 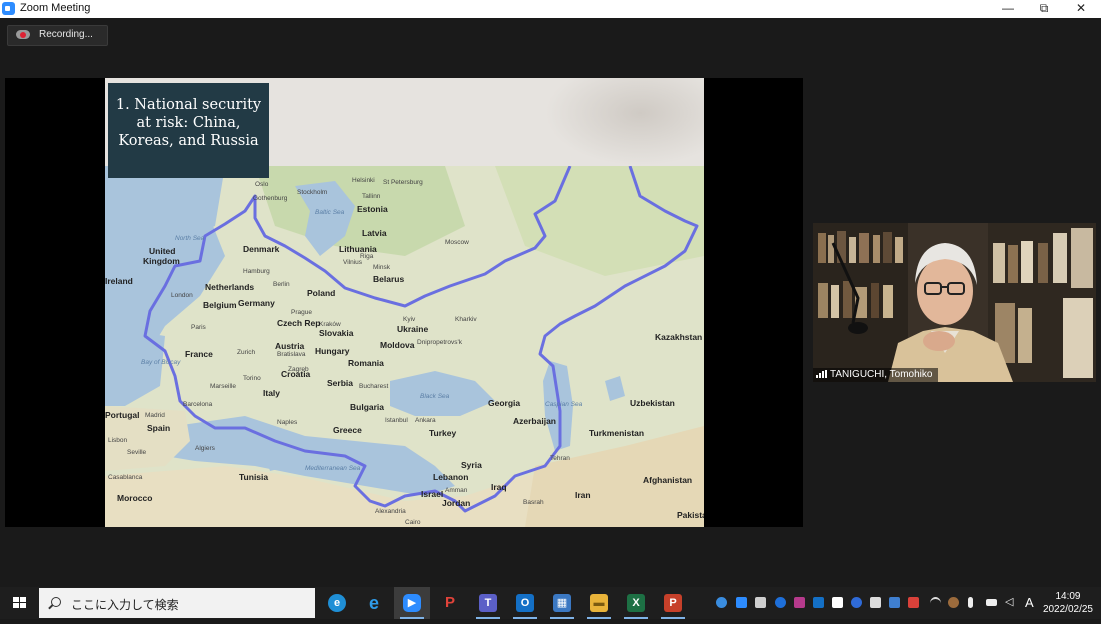 I want to click on minimize-button: —, so click(x=1008, y=9).